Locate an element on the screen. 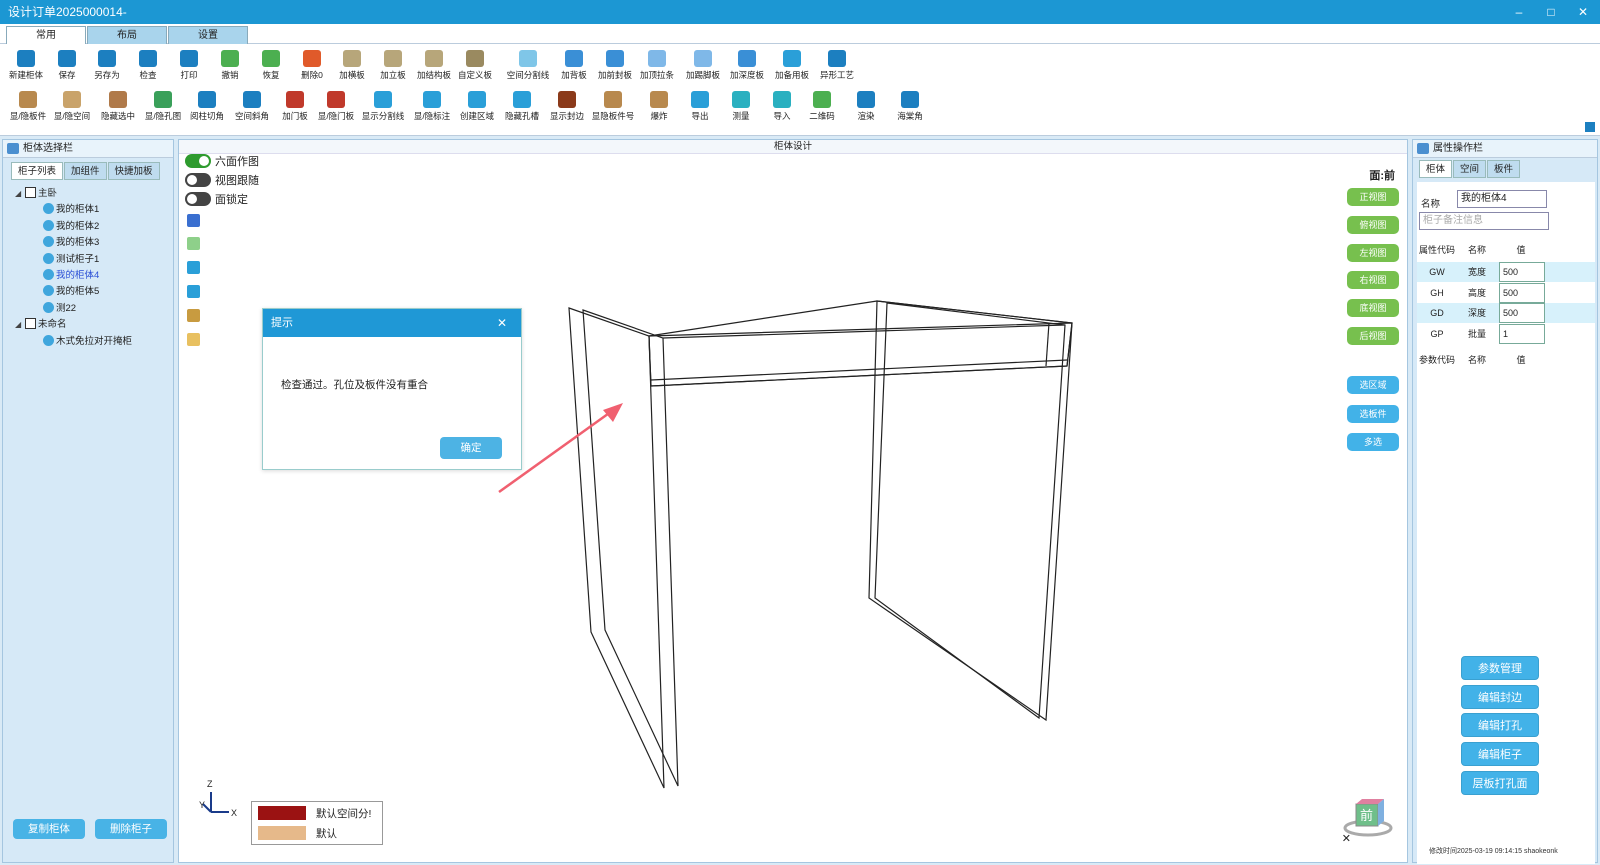 This screenshot has height=865, width=1600. copy-cabinet-button: 复制柜体 is located at coordinates (49, 829).